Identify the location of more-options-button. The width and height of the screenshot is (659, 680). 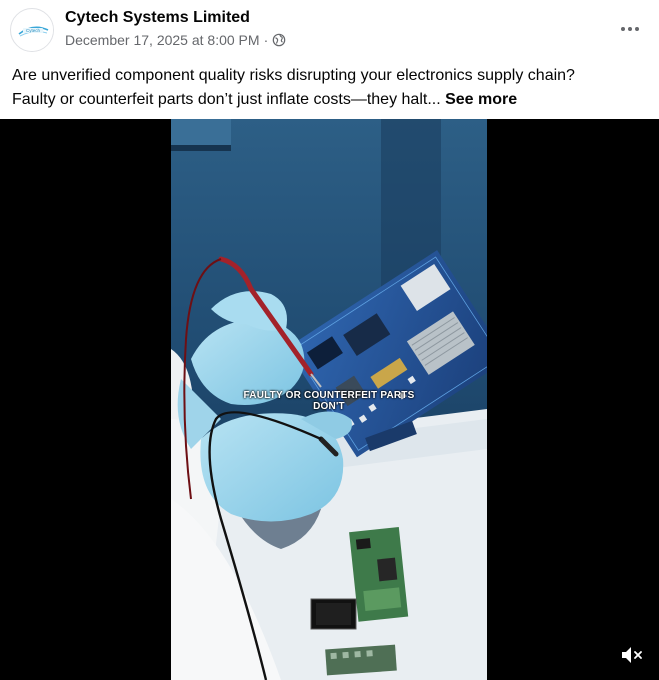
(630, 29).